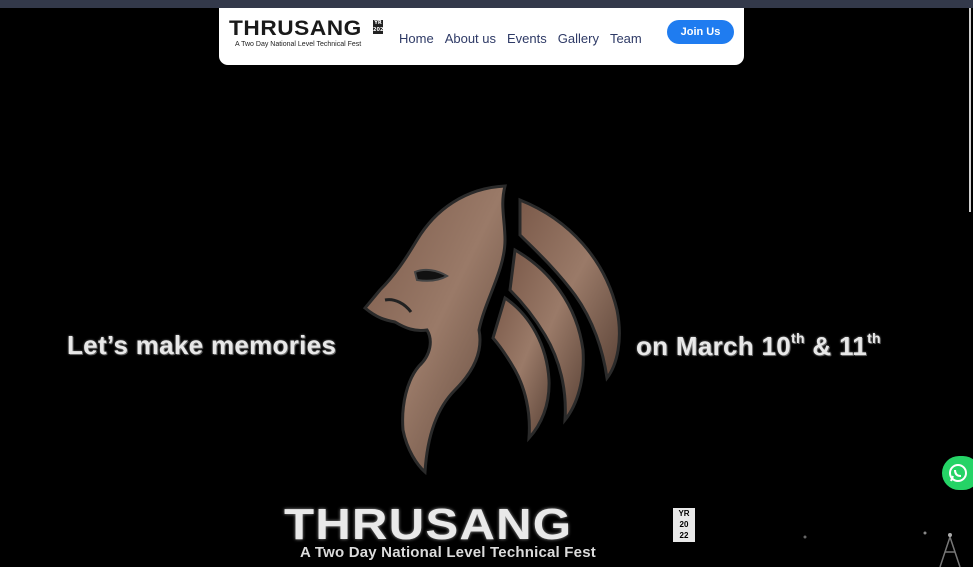 Image resolution: width=973 pixels, height=567 pixels. I want to click on hero-title: THRUSANG, so click(428, 524).